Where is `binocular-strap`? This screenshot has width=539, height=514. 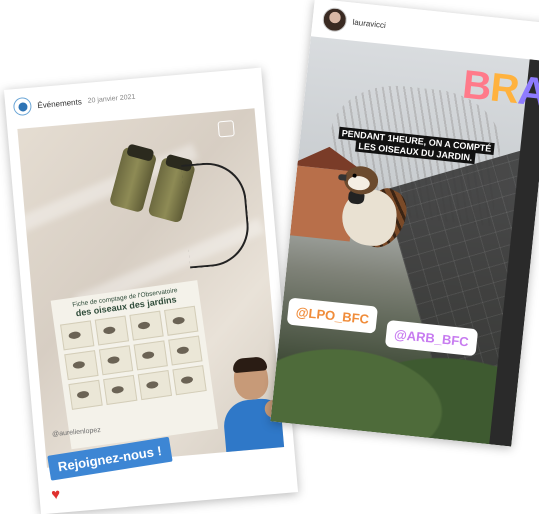
binocular-strap is located at coordinates (216, 214).